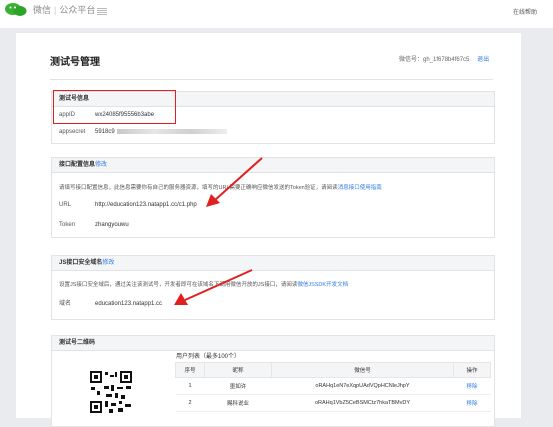 The height and width of the screenshot is (427, 553). I want to click on highlight-box, so click(114, 107).